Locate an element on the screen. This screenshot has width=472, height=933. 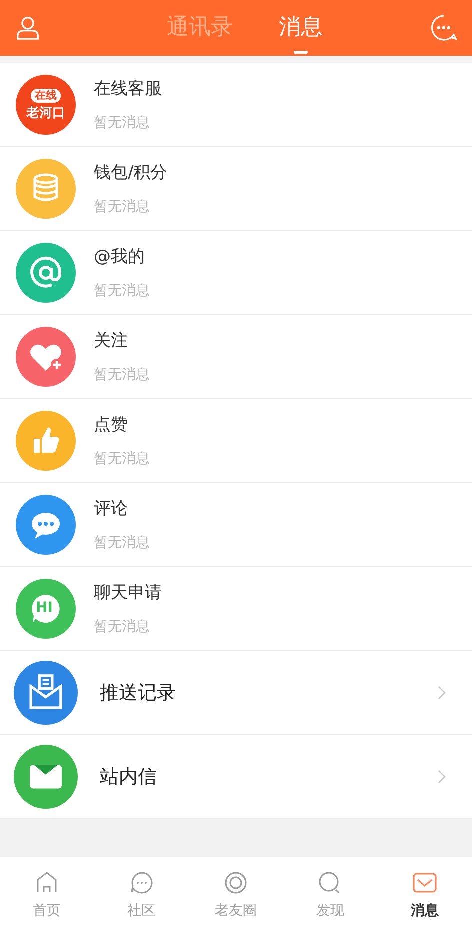
message-title: 钱包/积分 is located at coordinates (131, 173).